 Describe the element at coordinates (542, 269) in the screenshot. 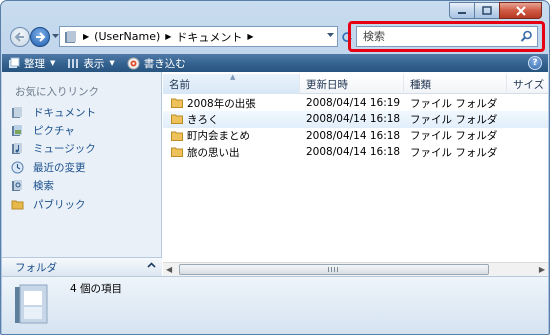

I see `scroll-right-icon: ▶` at that location.